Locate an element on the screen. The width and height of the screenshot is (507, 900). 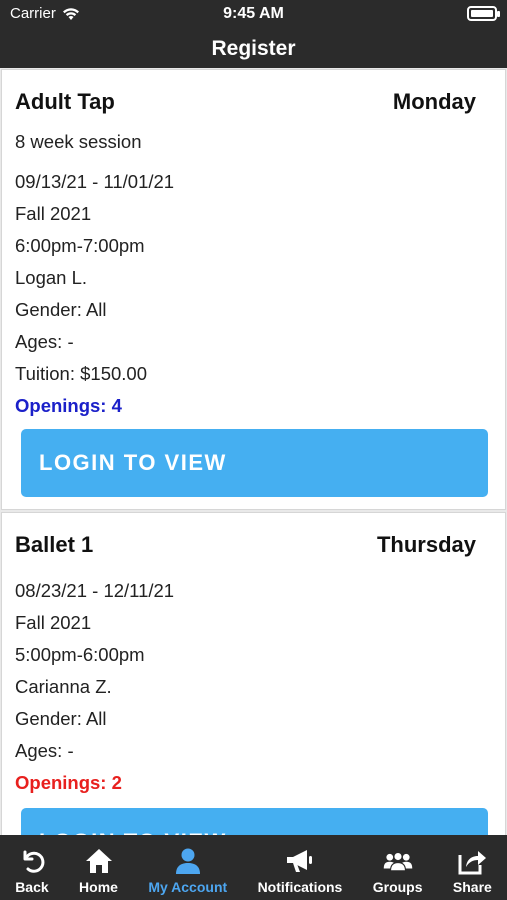
tuition: Tuition: $150.00 is located at coordinates (81, 373).